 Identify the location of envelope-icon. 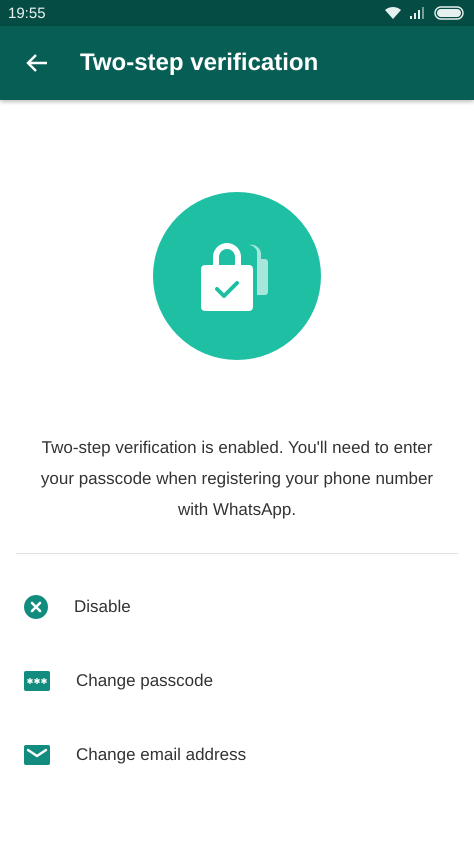
(37, 755).